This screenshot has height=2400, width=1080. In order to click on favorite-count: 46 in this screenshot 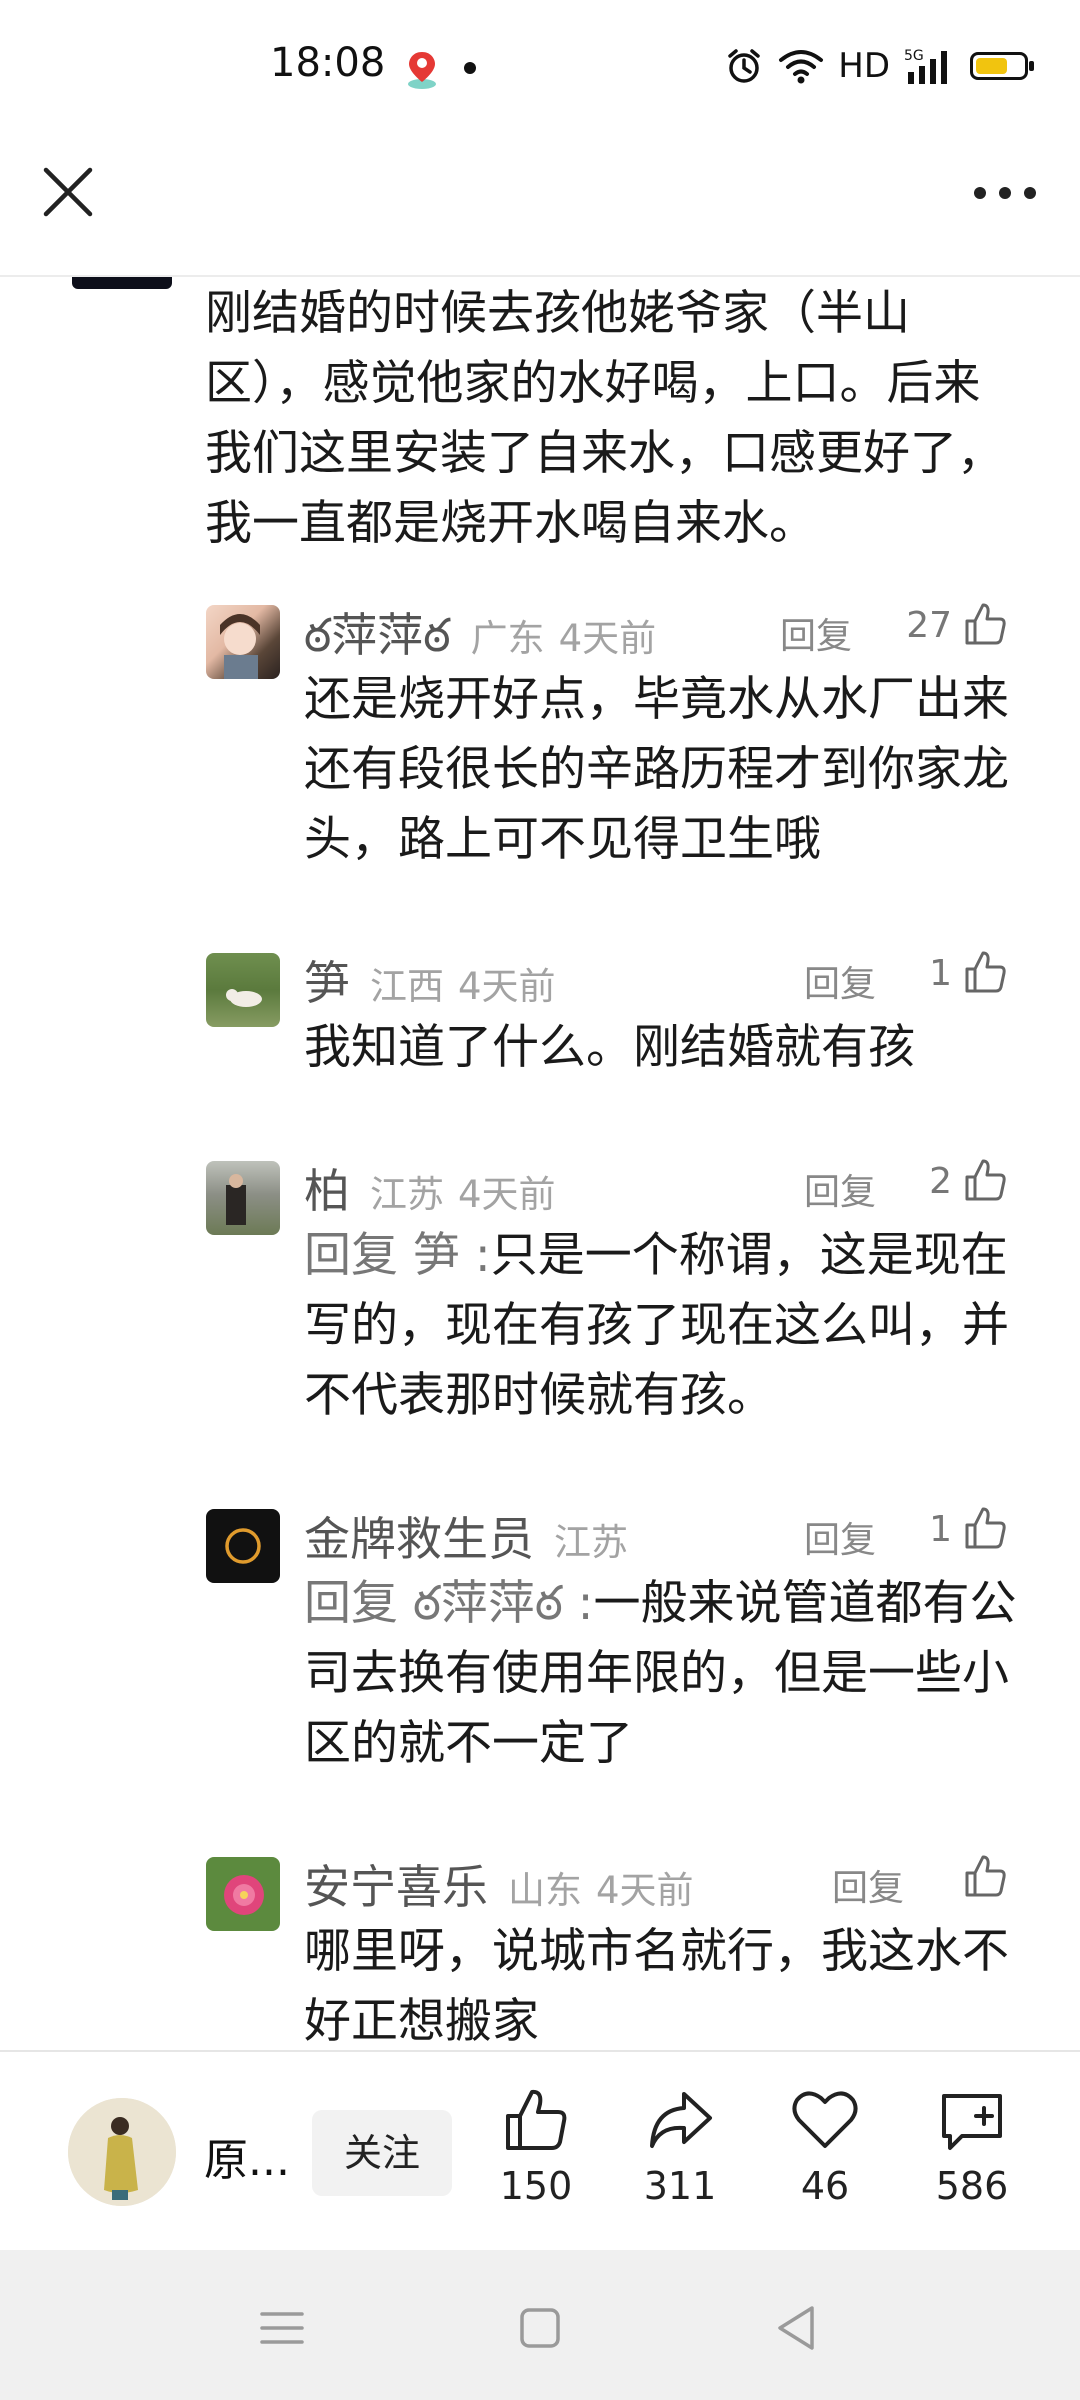, I will do `click(825, 2186)`.